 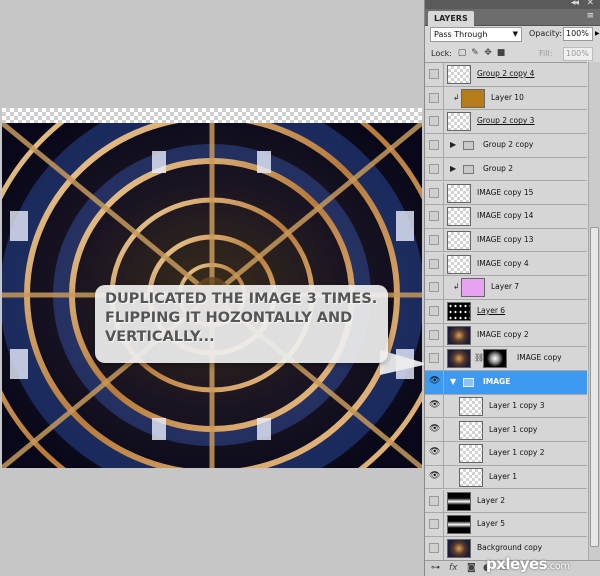 I want to click on watermark-logo: pxleyes.com, so click(x=528, y=564).